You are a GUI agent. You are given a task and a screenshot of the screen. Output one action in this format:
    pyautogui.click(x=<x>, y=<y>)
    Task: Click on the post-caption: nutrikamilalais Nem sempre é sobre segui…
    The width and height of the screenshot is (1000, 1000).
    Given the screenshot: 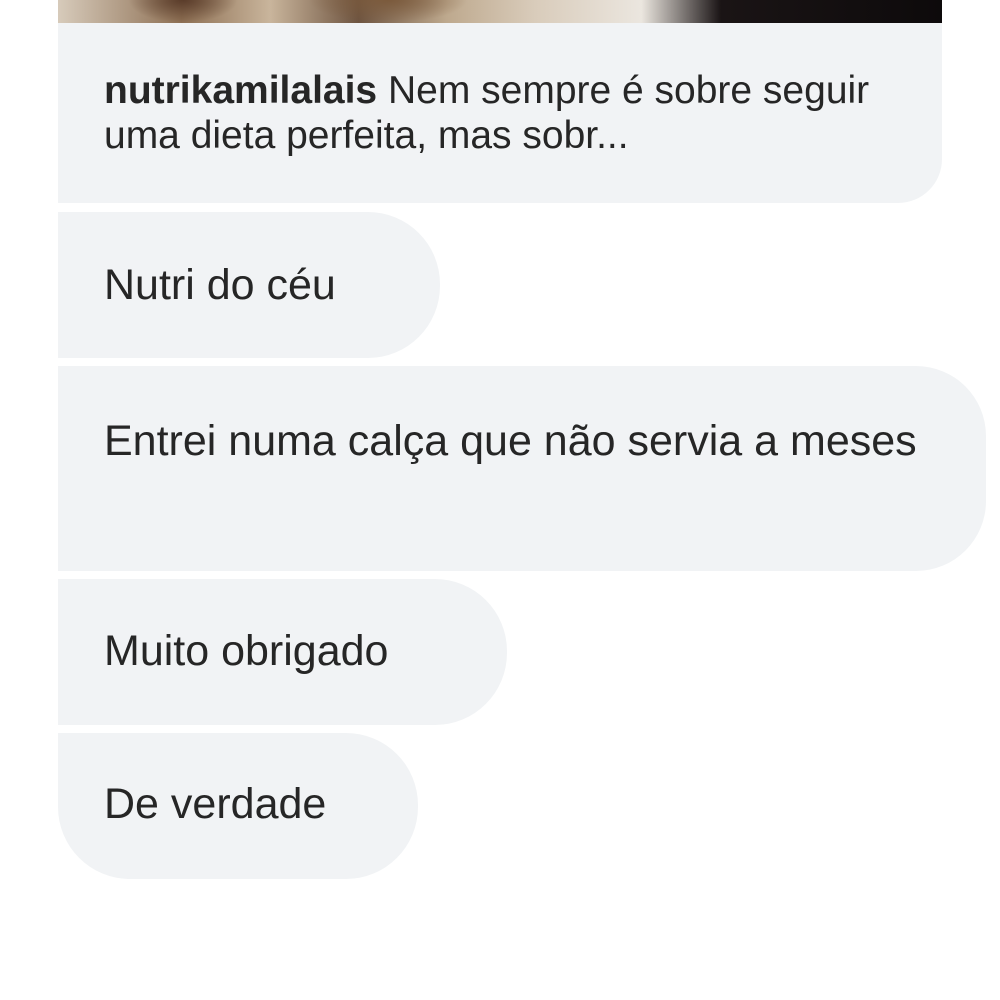 What is the action you would take?
    pyautogui.click(x=494, y=113)
    